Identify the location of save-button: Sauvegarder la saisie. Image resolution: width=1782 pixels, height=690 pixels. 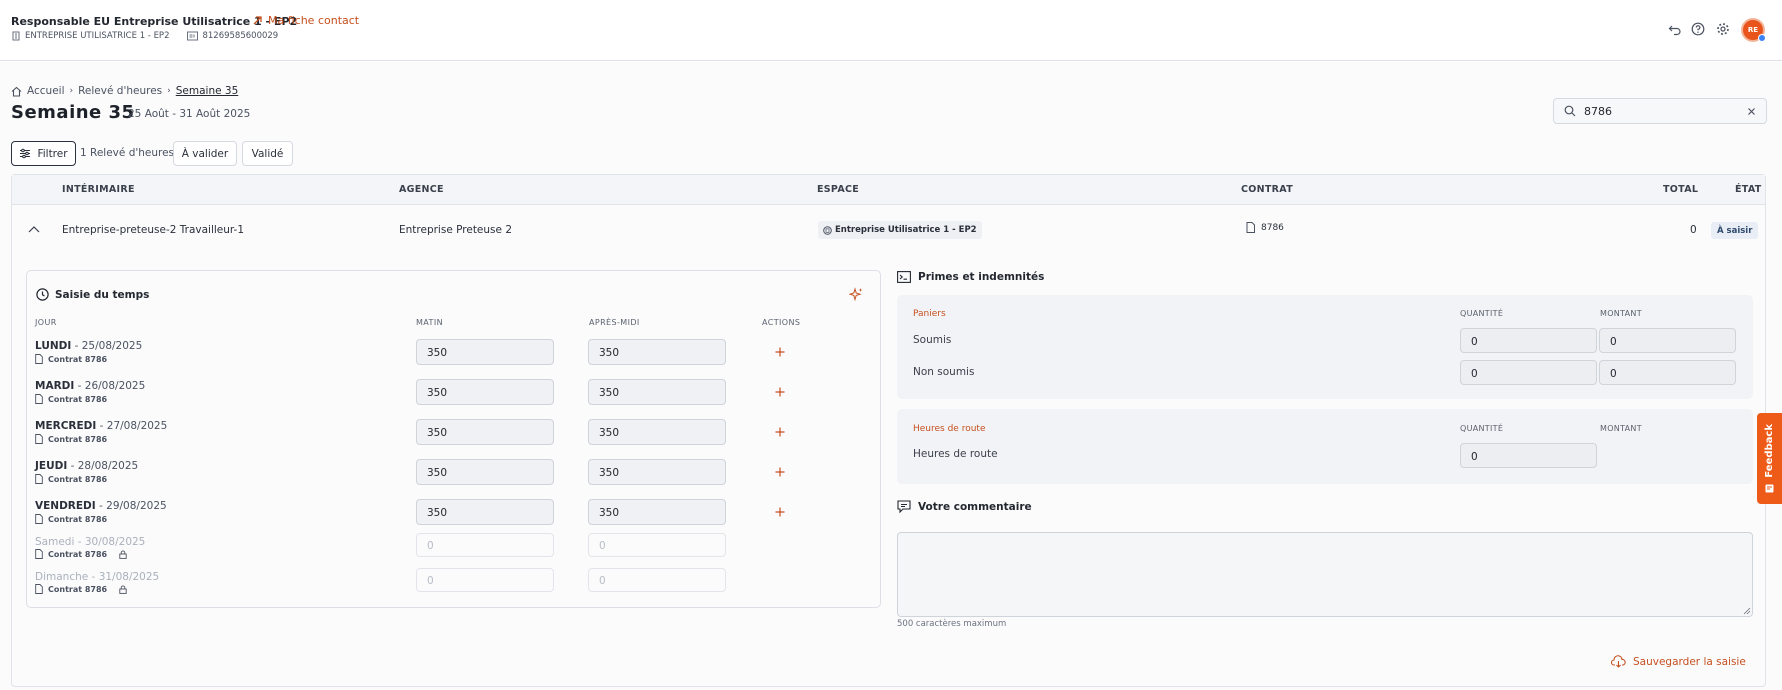
(1678, 661).